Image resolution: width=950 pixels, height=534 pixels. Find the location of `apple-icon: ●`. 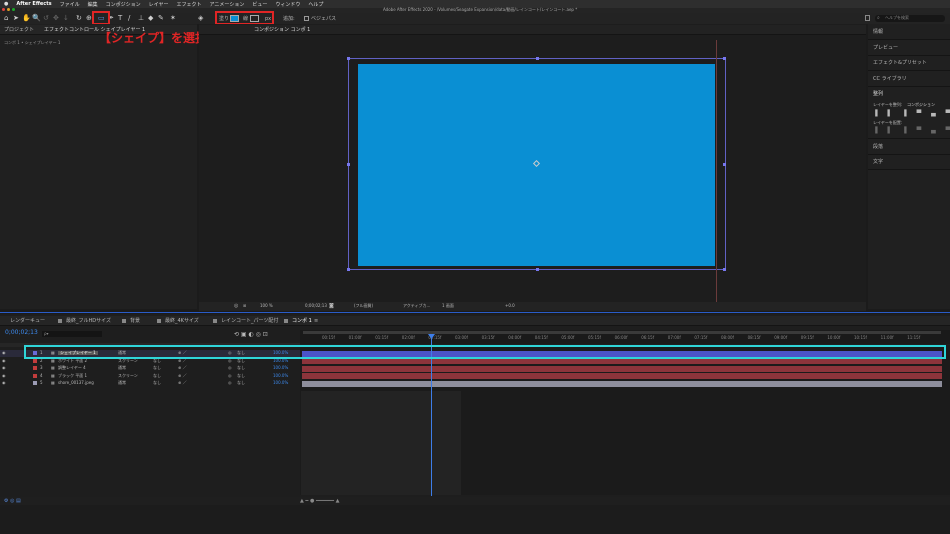

apple-icon: ● is located at coordinates (6, 4).